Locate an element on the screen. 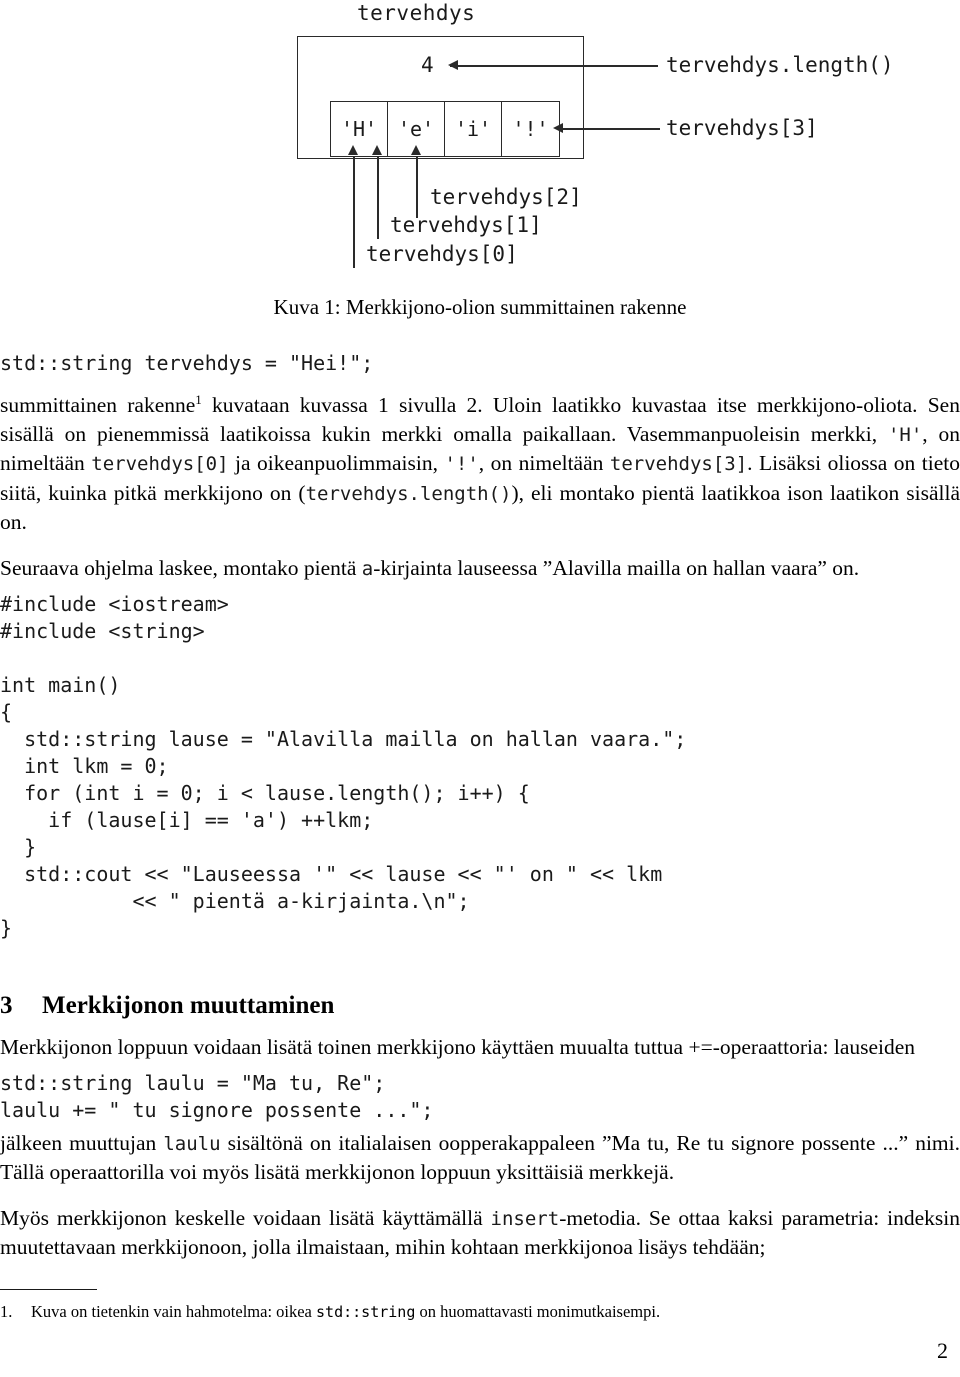 The height and width of the screenshot is (1377, 960). footnote-text-b: on huomattavasti monimutkaisempi. is located at coordinates (538, 1312).